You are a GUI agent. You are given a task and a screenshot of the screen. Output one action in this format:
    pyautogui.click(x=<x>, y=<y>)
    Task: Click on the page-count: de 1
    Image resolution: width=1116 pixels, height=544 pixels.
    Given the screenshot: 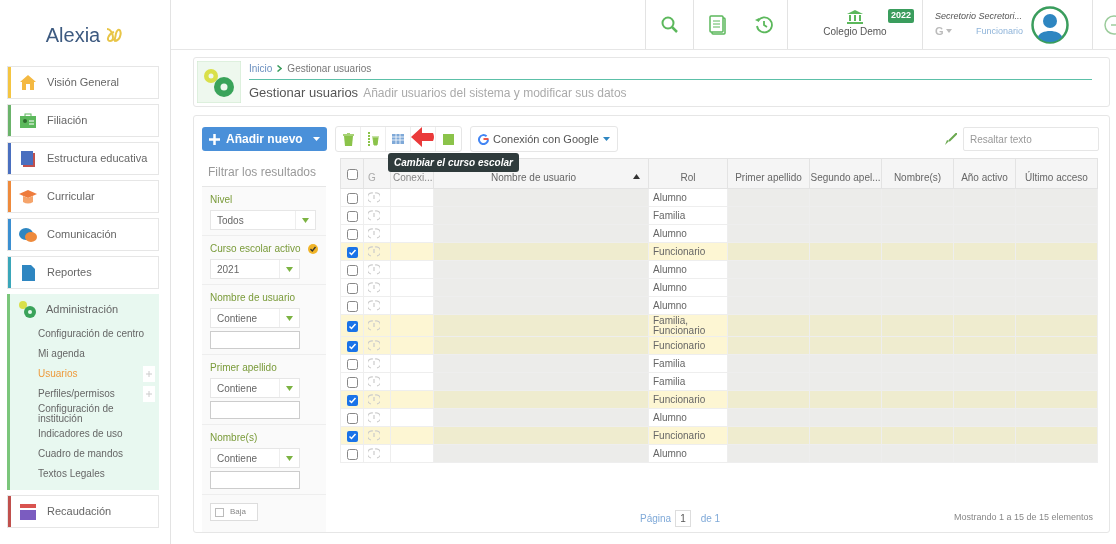 What is the action you would take?
    pyautogui.click(x=710, y=518)
    